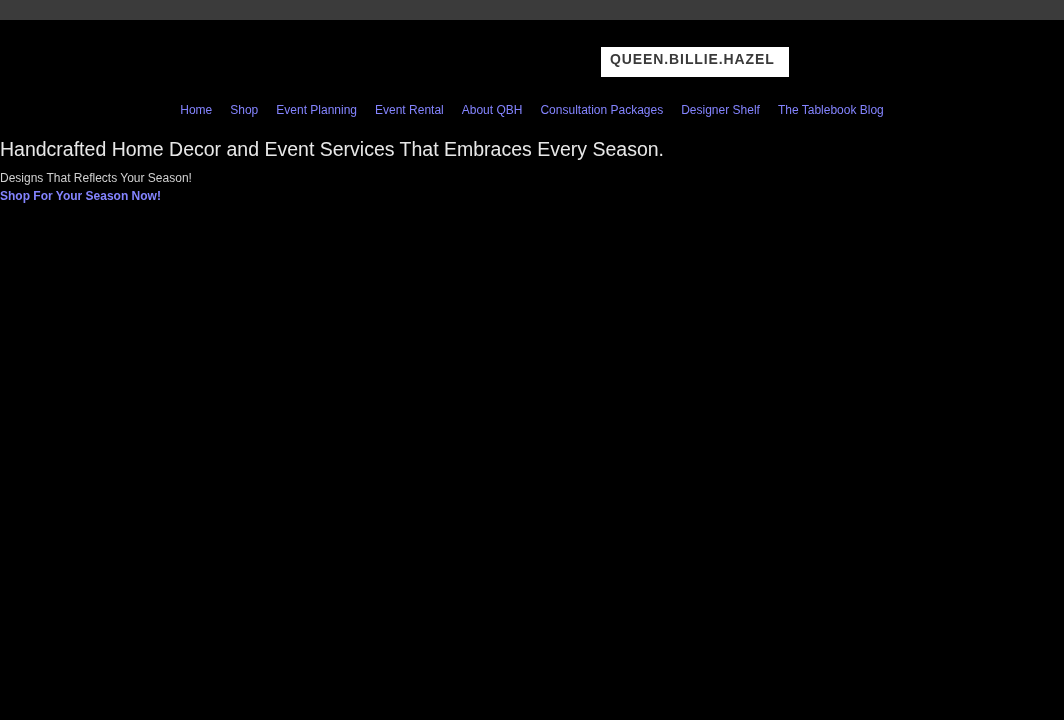  I want to click on shop-link: Shop For Your Season Now!, so click(80, 196).